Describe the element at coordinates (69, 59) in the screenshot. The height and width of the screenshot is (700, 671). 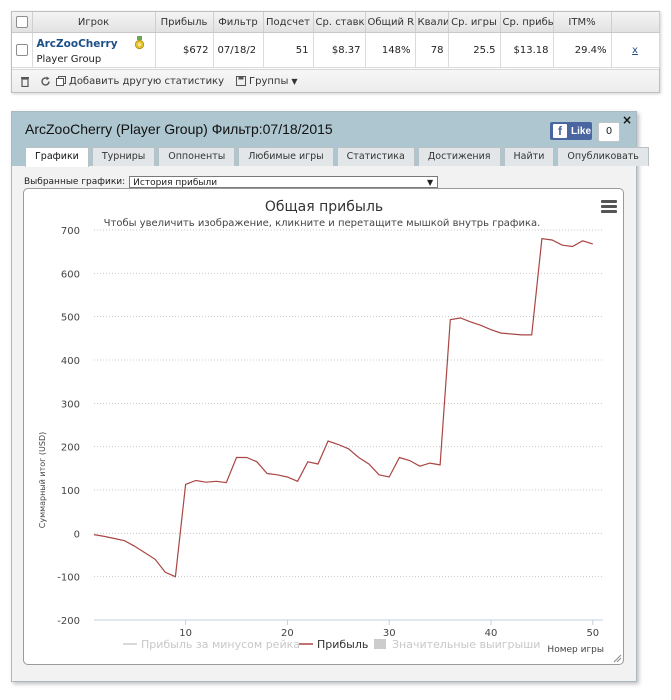
I see `player-group: Player Group` at that location.